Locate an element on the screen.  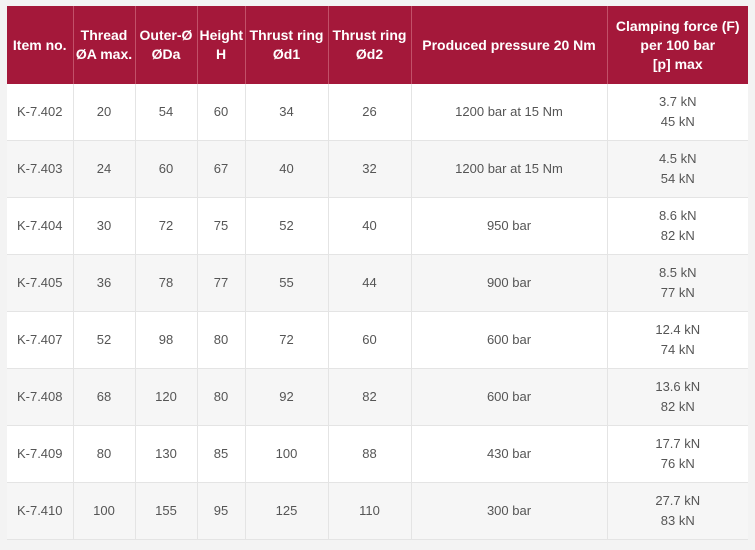
cell-clamping-force: 3.7 kN 45 kN is located at coordinates (677, 112).